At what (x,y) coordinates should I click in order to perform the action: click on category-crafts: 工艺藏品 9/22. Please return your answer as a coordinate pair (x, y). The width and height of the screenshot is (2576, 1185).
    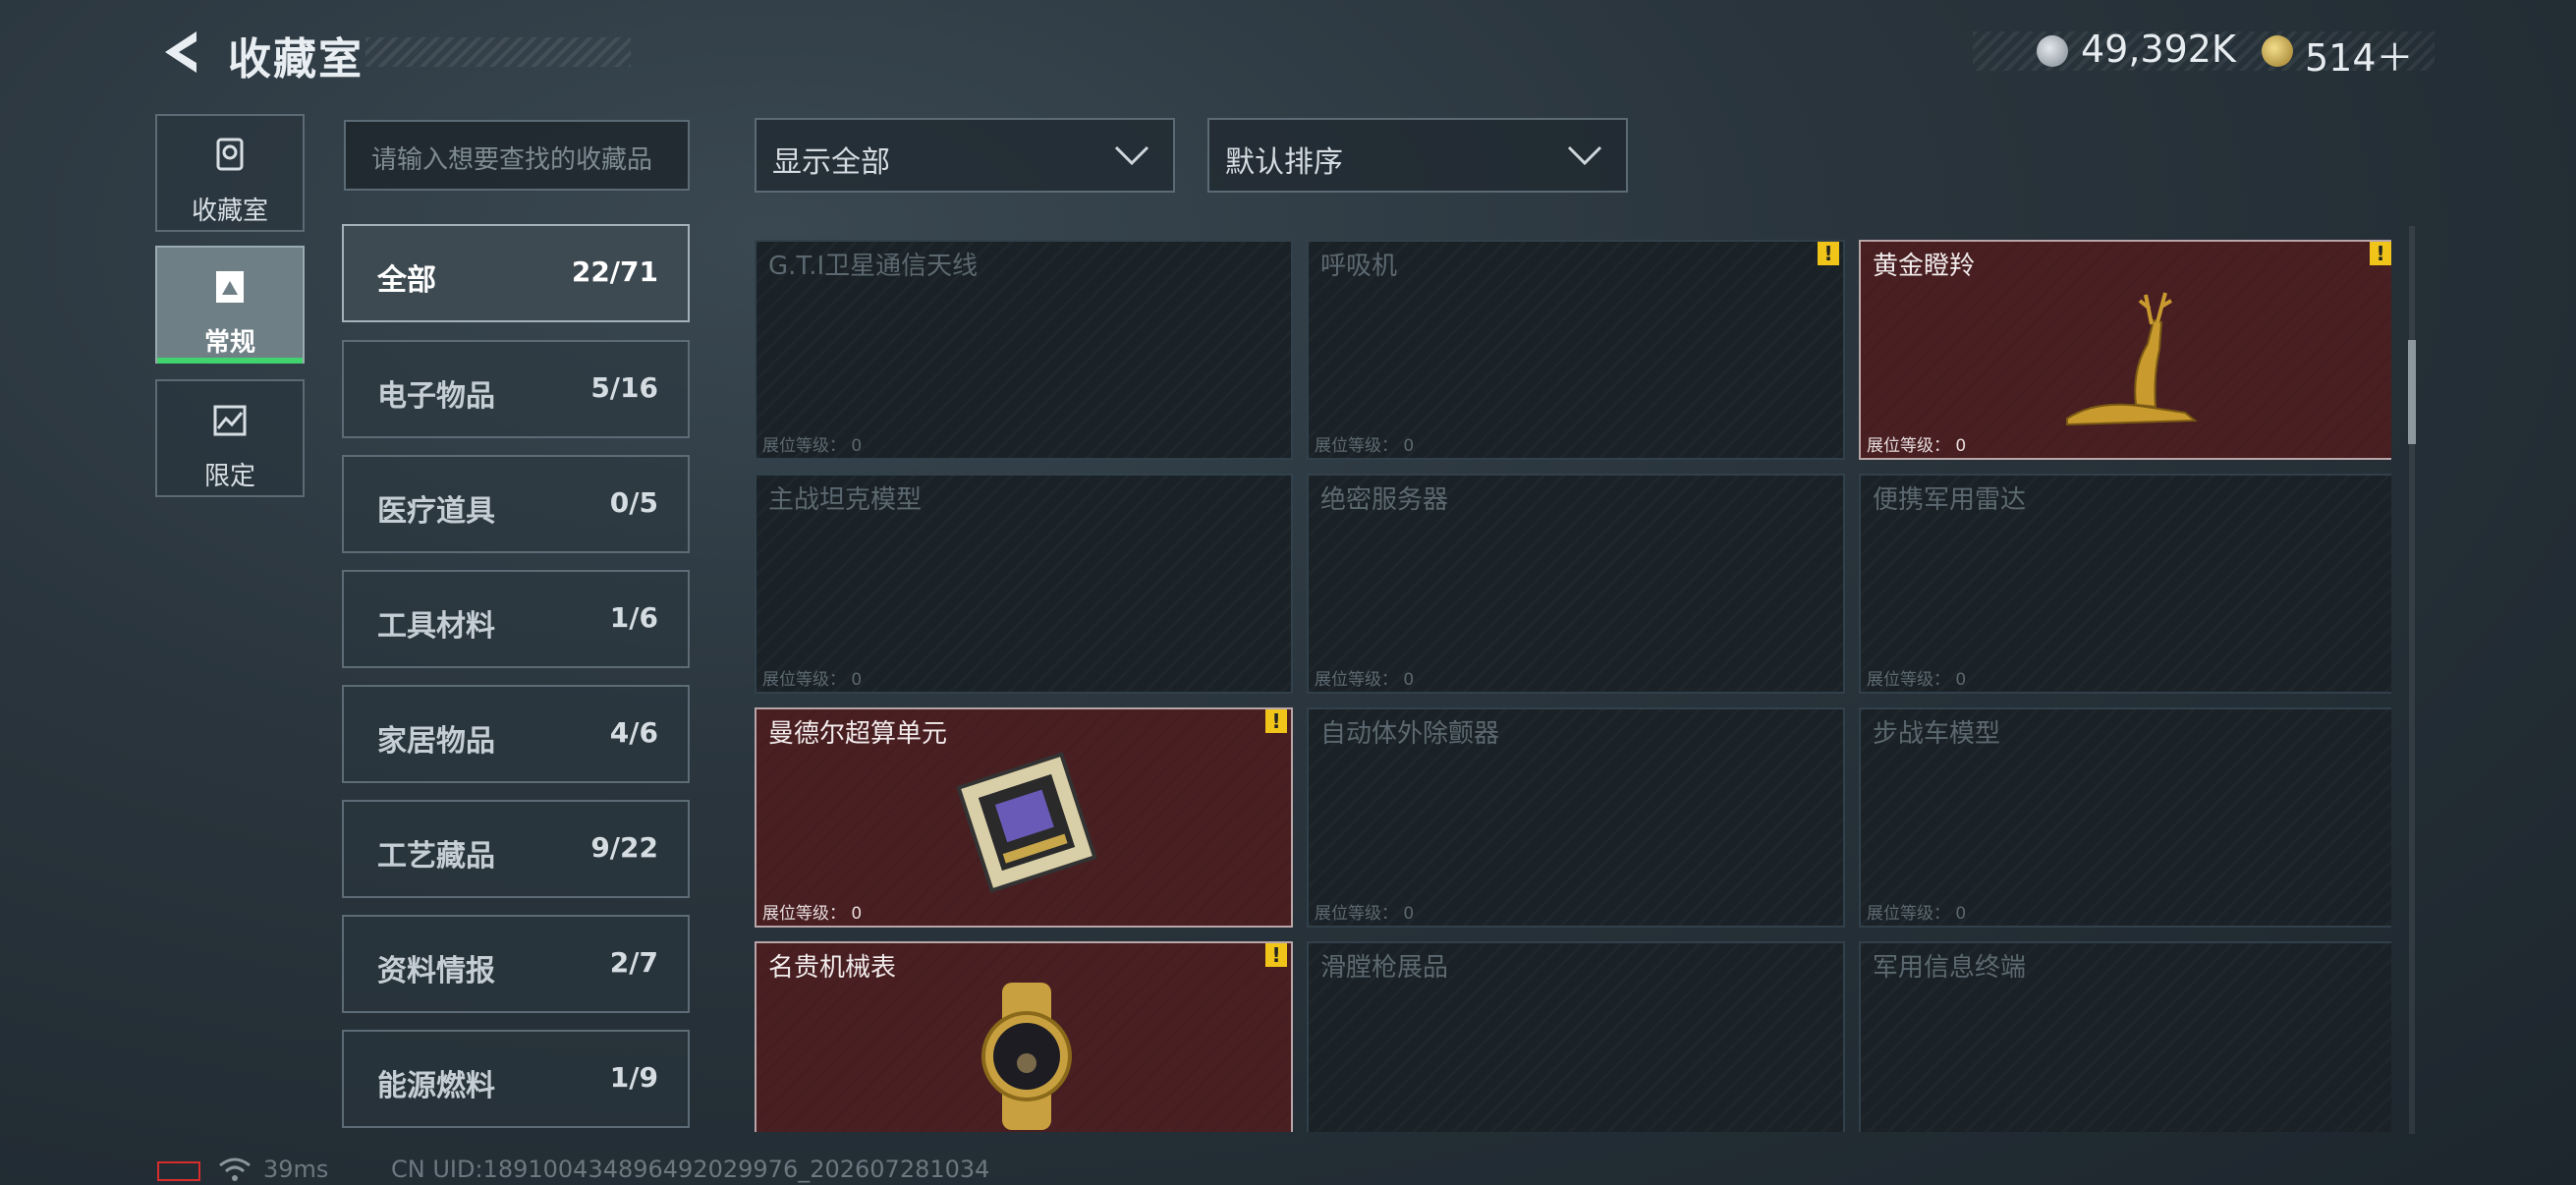
    Looking at the image, I should click on (516, 849).